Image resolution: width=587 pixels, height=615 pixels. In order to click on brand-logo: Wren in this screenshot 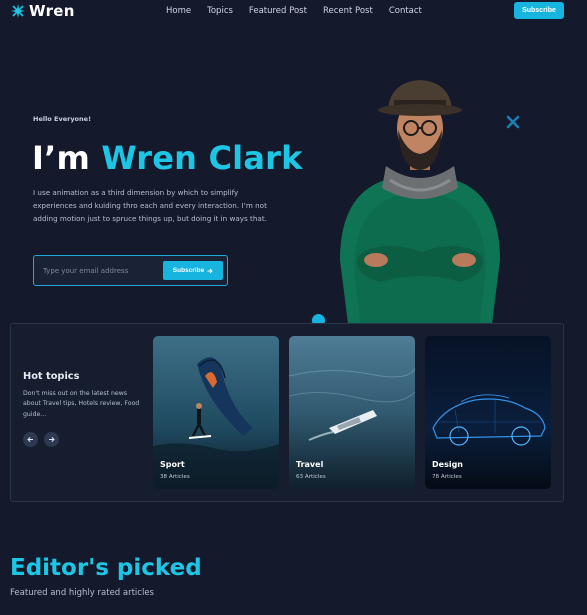, I will do `click(42, 11)`.